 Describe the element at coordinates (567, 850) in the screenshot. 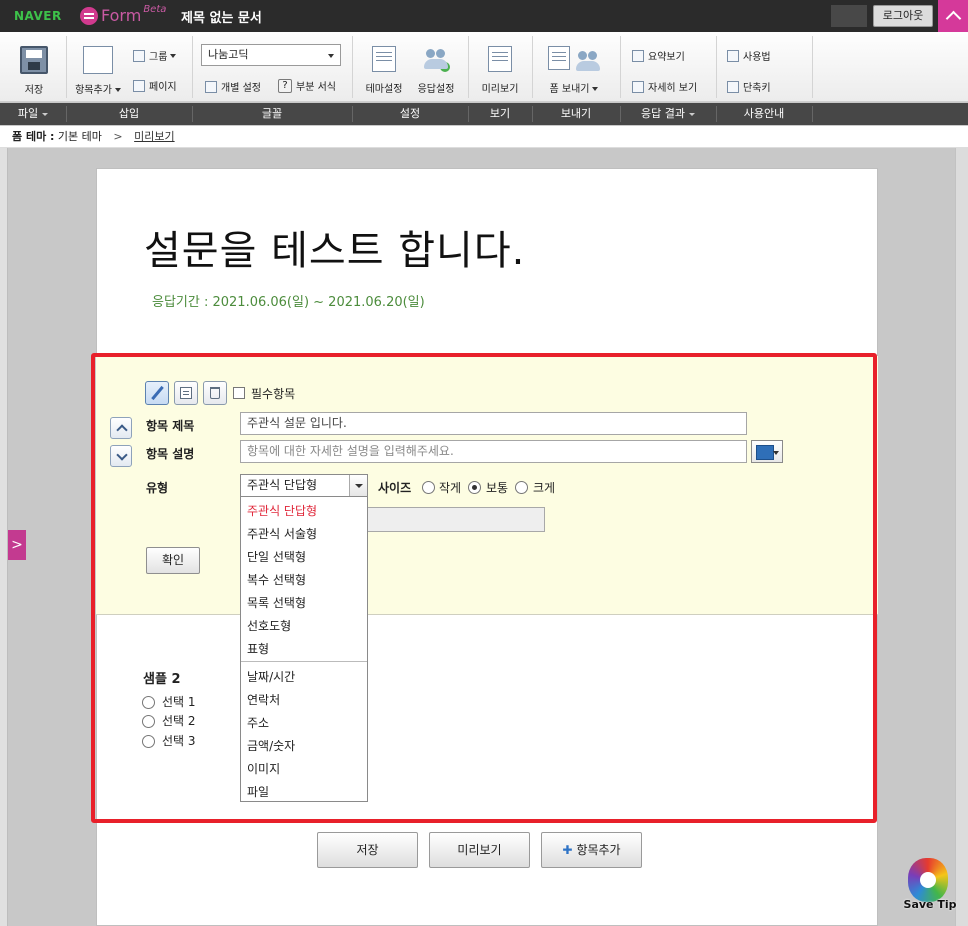

I see `plus-icon: ✚` at that location.